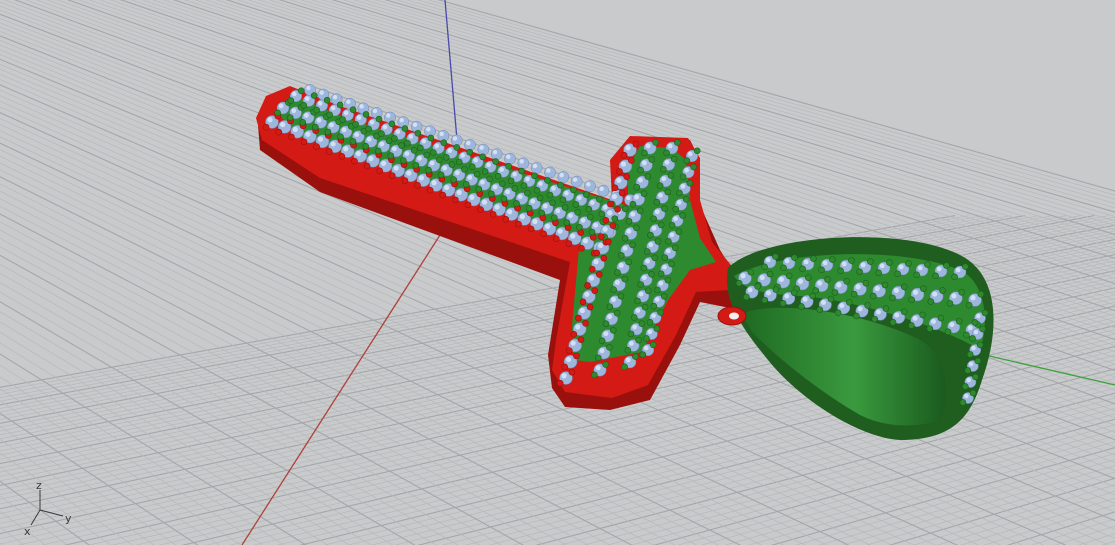  What do you see at coordinates (732, 316) in the screenshot?
I see `bail-connector` at bounding box center [732, 316].